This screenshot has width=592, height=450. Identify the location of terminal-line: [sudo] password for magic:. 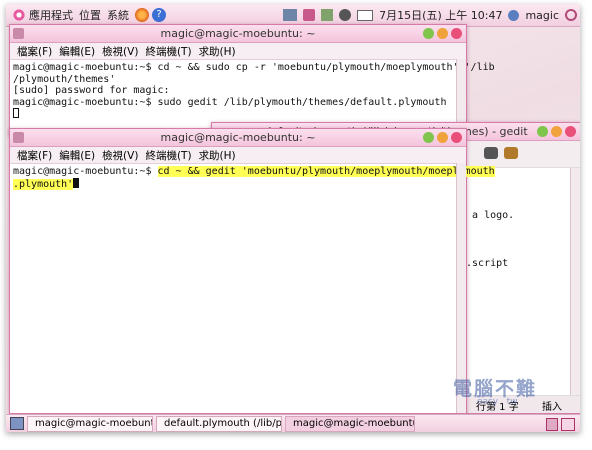
(91, 90).